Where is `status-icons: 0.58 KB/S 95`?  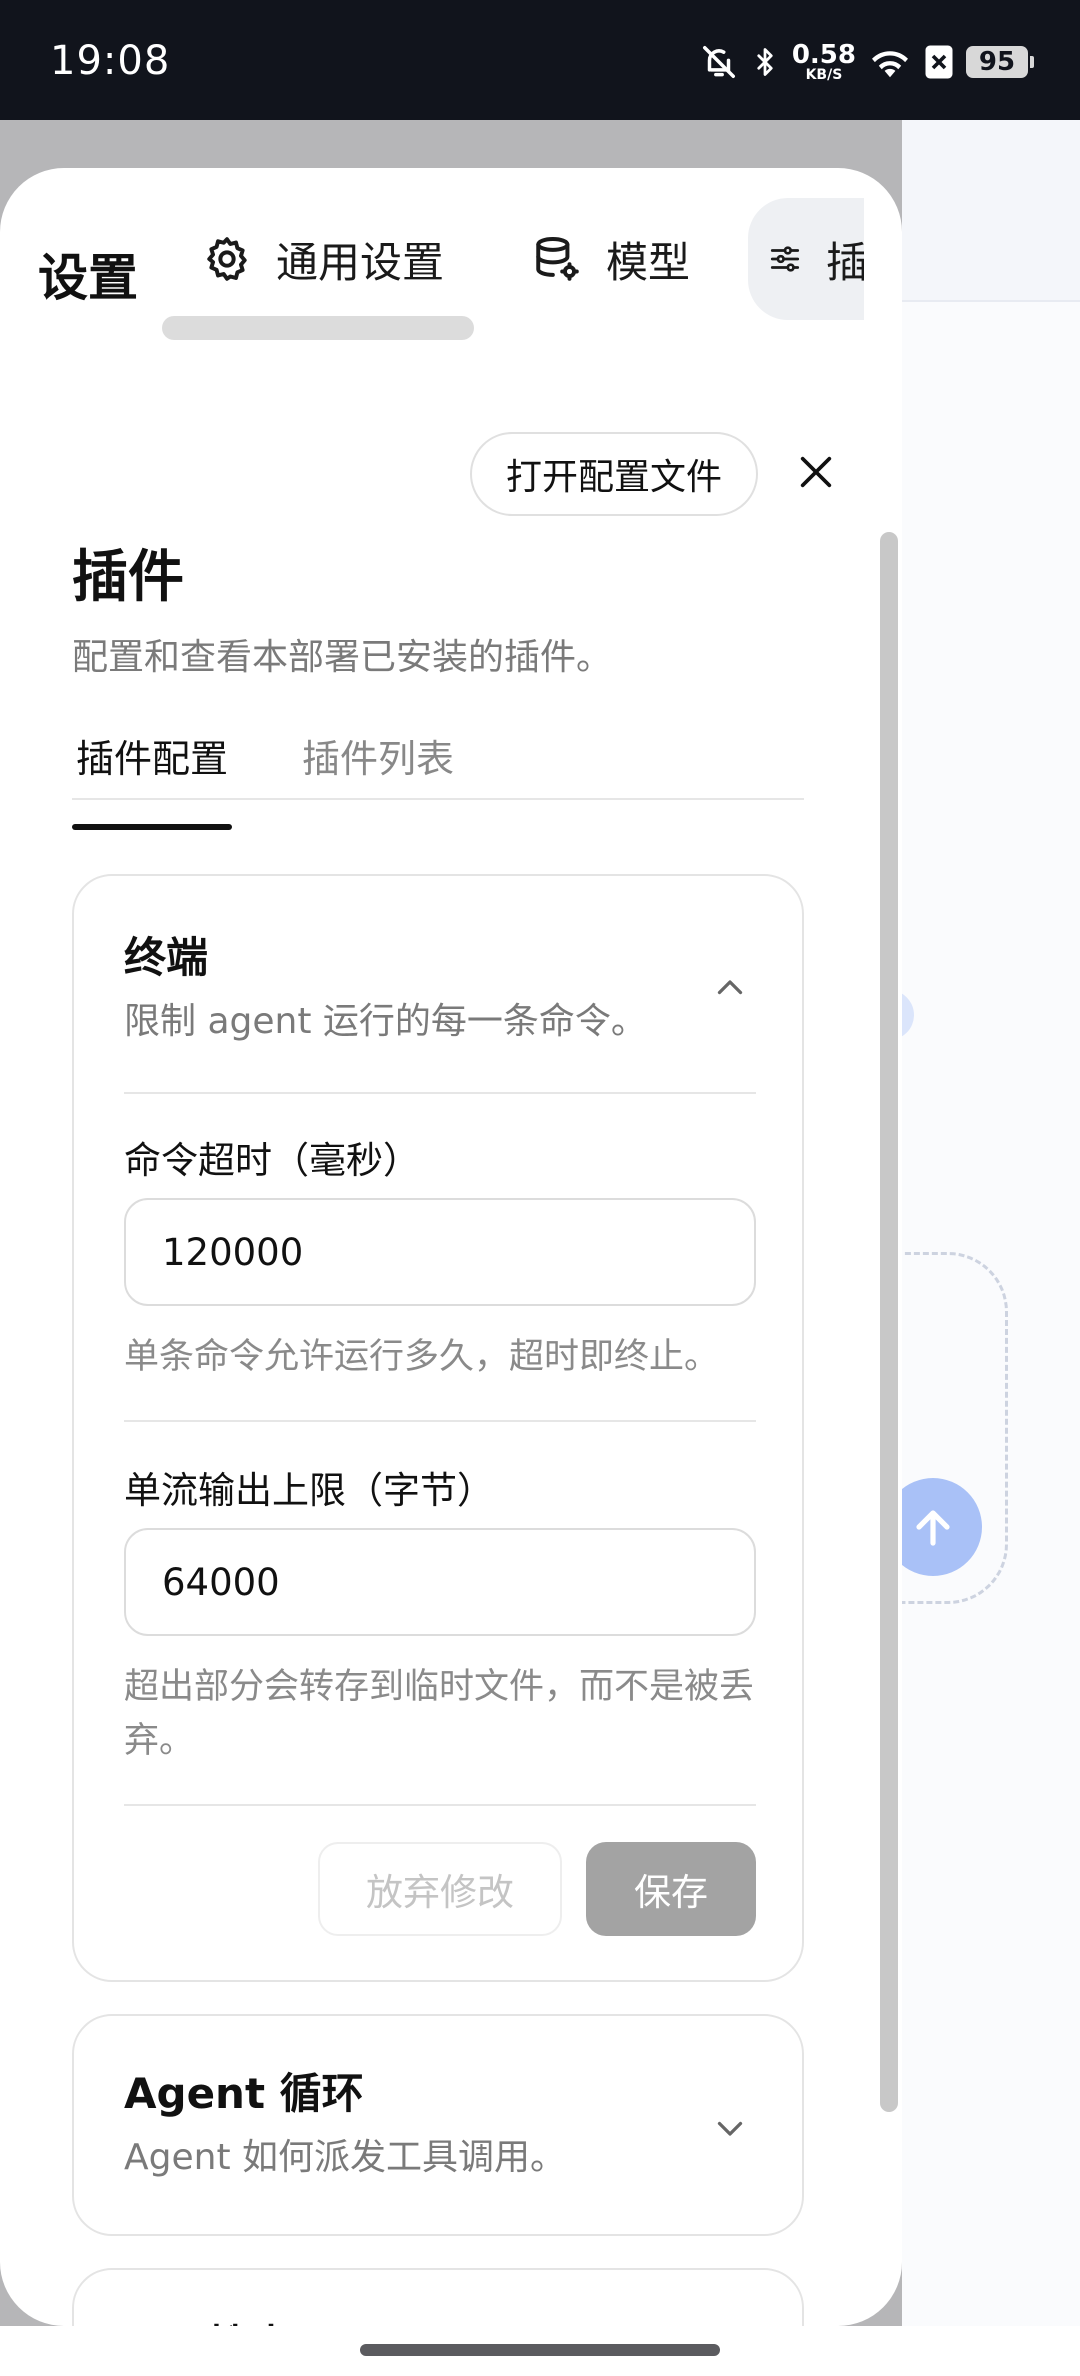
status-icons: 0.58 KB/S 95 is located at coordinates (867, 62).